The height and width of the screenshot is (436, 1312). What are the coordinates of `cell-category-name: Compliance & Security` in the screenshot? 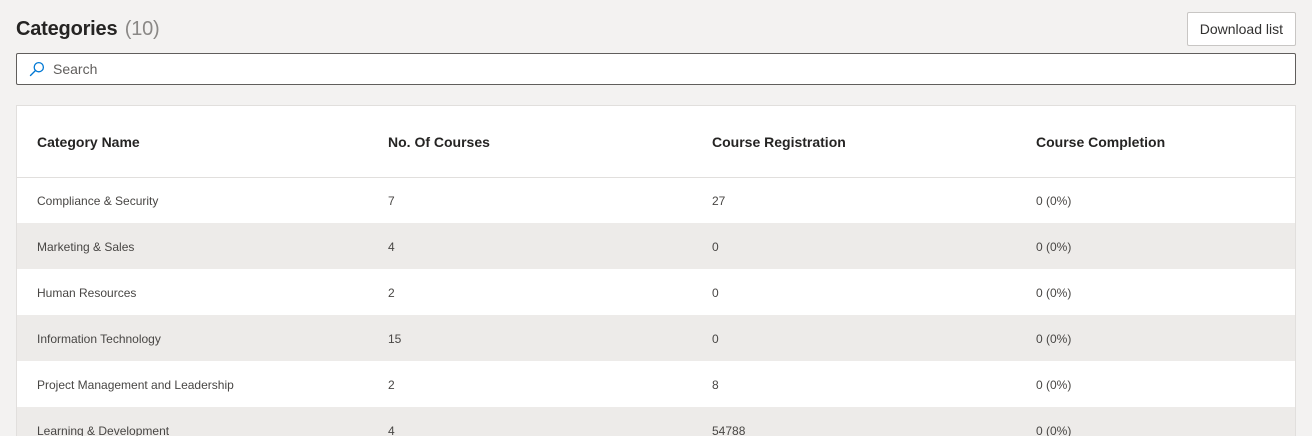 It's located at (98, 200).